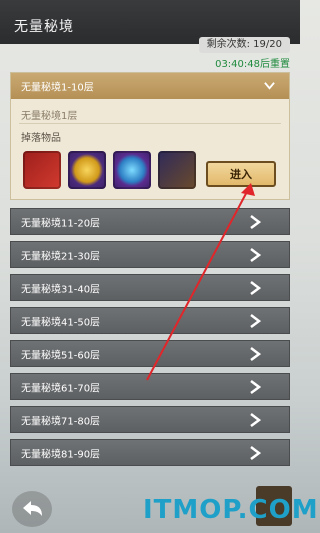 This screenshot has height=533, width=320. I want to click on crystal-orb-item-icon, so click(132, 170).